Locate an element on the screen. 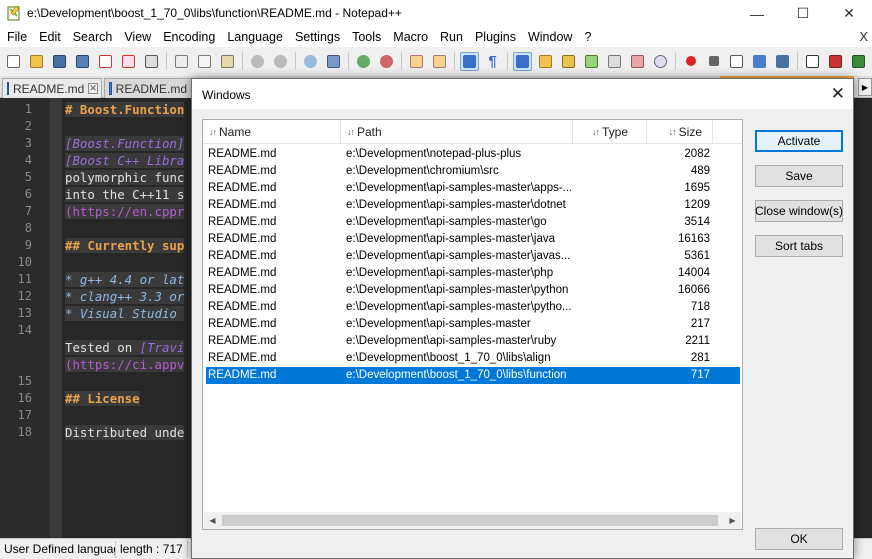  play-macro-button is located at coordinates (736, 61).